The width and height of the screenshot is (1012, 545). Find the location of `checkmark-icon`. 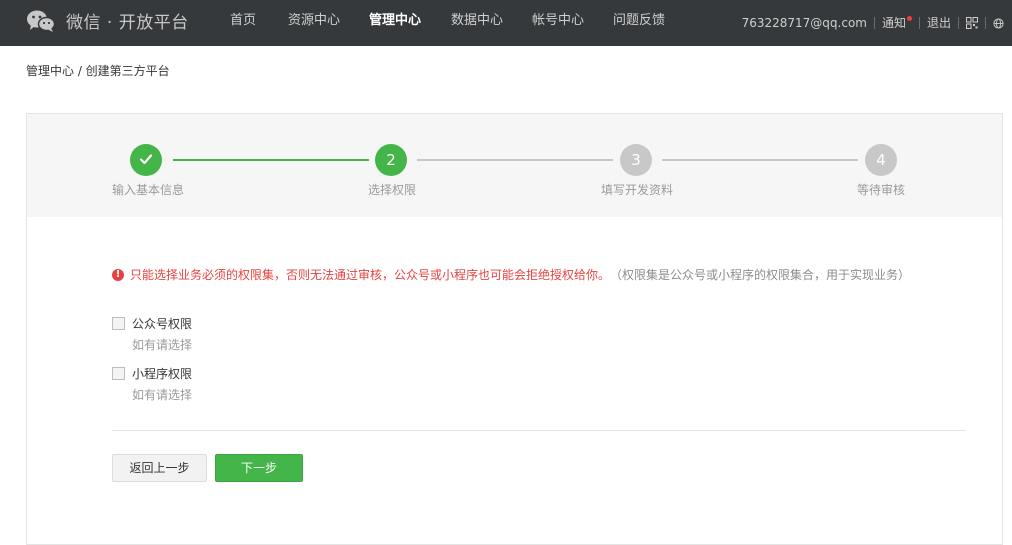

checkmark-icon is located at coordinates (146, 160).